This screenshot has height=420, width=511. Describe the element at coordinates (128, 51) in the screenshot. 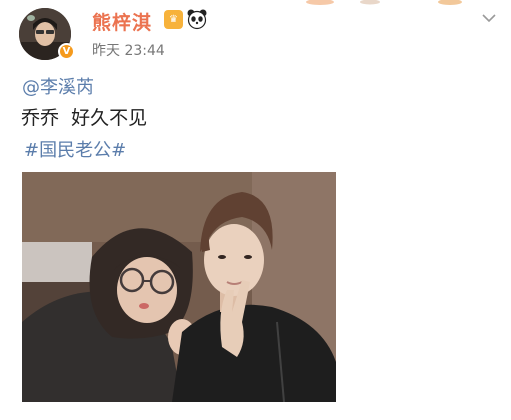

I see `post-timestamp: 昨天 23:44` at that location.